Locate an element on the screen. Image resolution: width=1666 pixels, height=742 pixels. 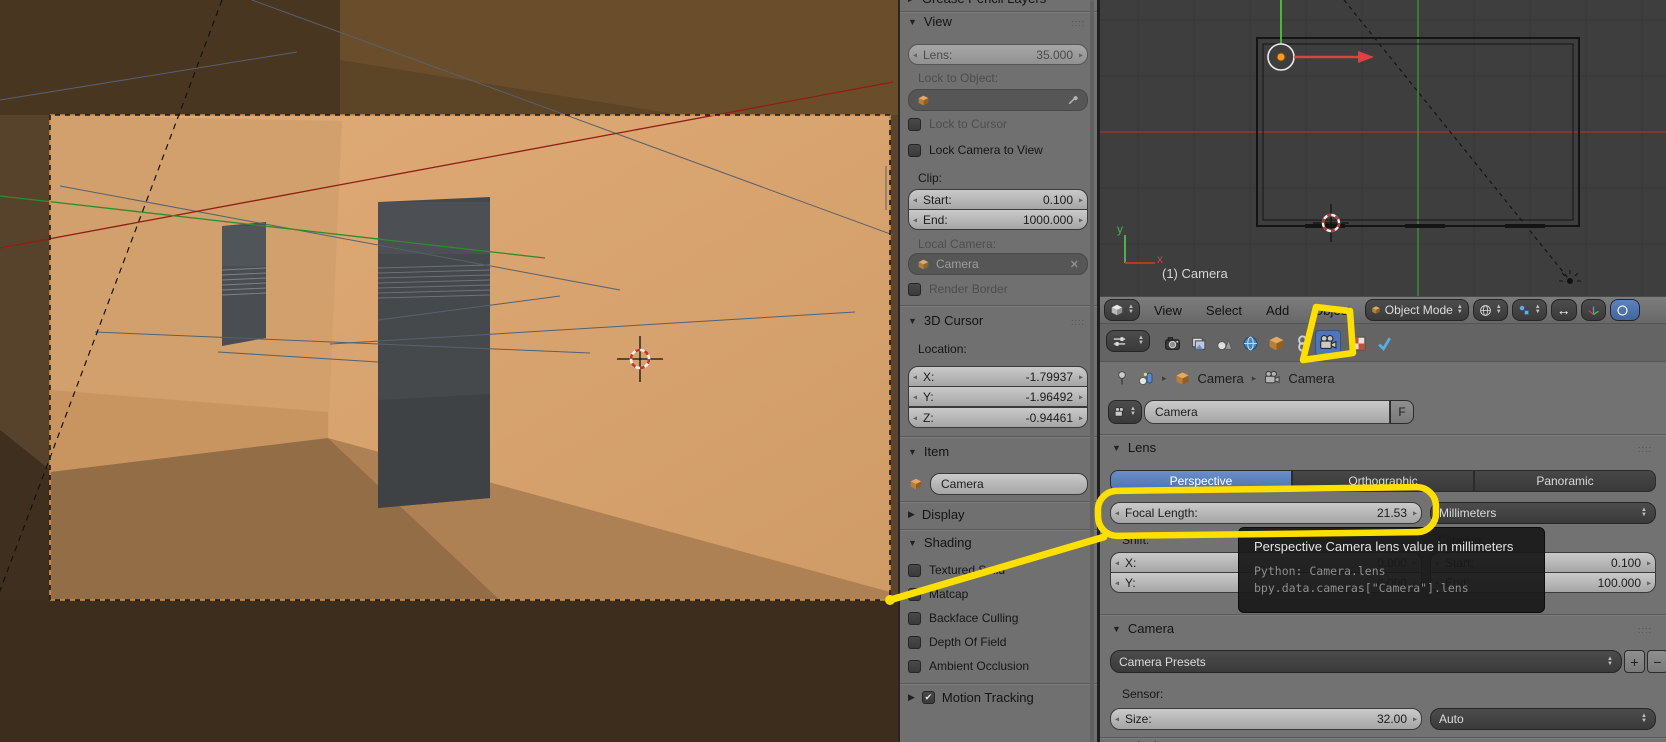
panel-motion-tracking-header: ▶ ✔ Motion Tracking is located at coordinates (971, 697).